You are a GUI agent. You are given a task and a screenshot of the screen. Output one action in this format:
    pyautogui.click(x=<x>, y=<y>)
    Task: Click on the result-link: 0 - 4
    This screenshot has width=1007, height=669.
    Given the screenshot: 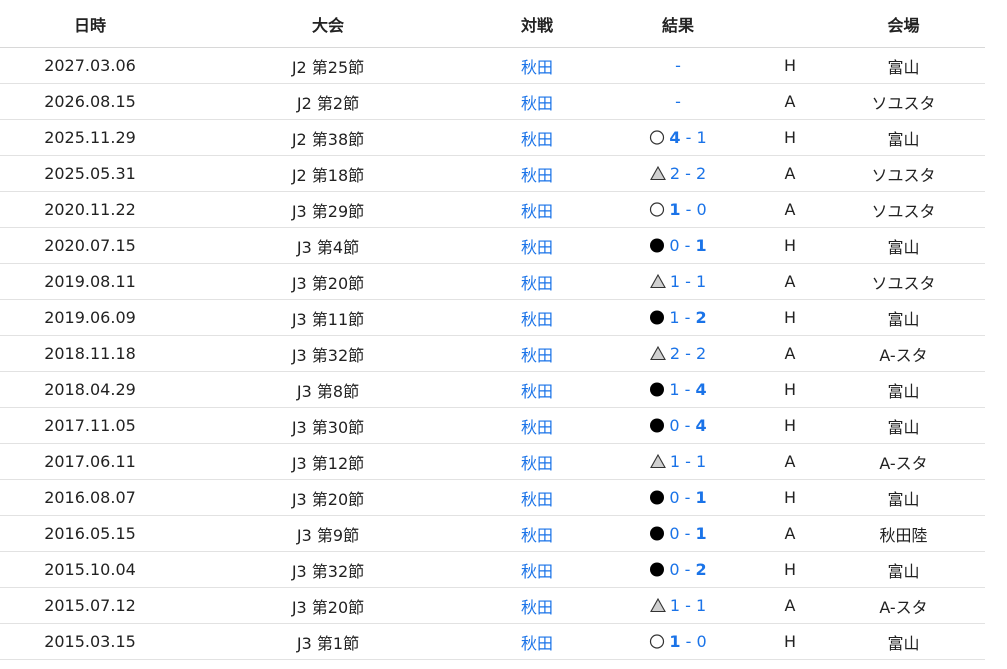 What is the action you would take?
    pyautogui.click(x=687, y=425)
    